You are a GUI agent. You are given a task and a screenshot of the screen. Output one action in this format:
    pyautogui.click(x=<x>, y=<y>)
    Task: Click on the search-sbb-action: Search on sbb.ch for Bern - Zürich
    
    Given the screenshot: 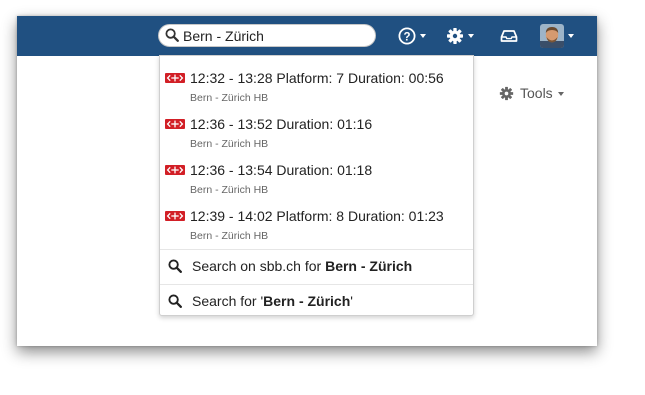 What is the action you would take?
    pyautogui.click(x=316, y=266)
    